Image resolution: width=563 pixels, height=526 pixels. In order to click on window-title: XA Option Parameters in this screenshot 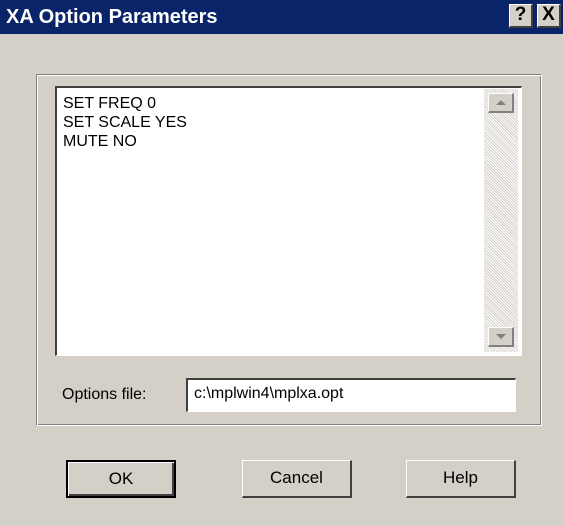, I will do `click(112, 17)`.